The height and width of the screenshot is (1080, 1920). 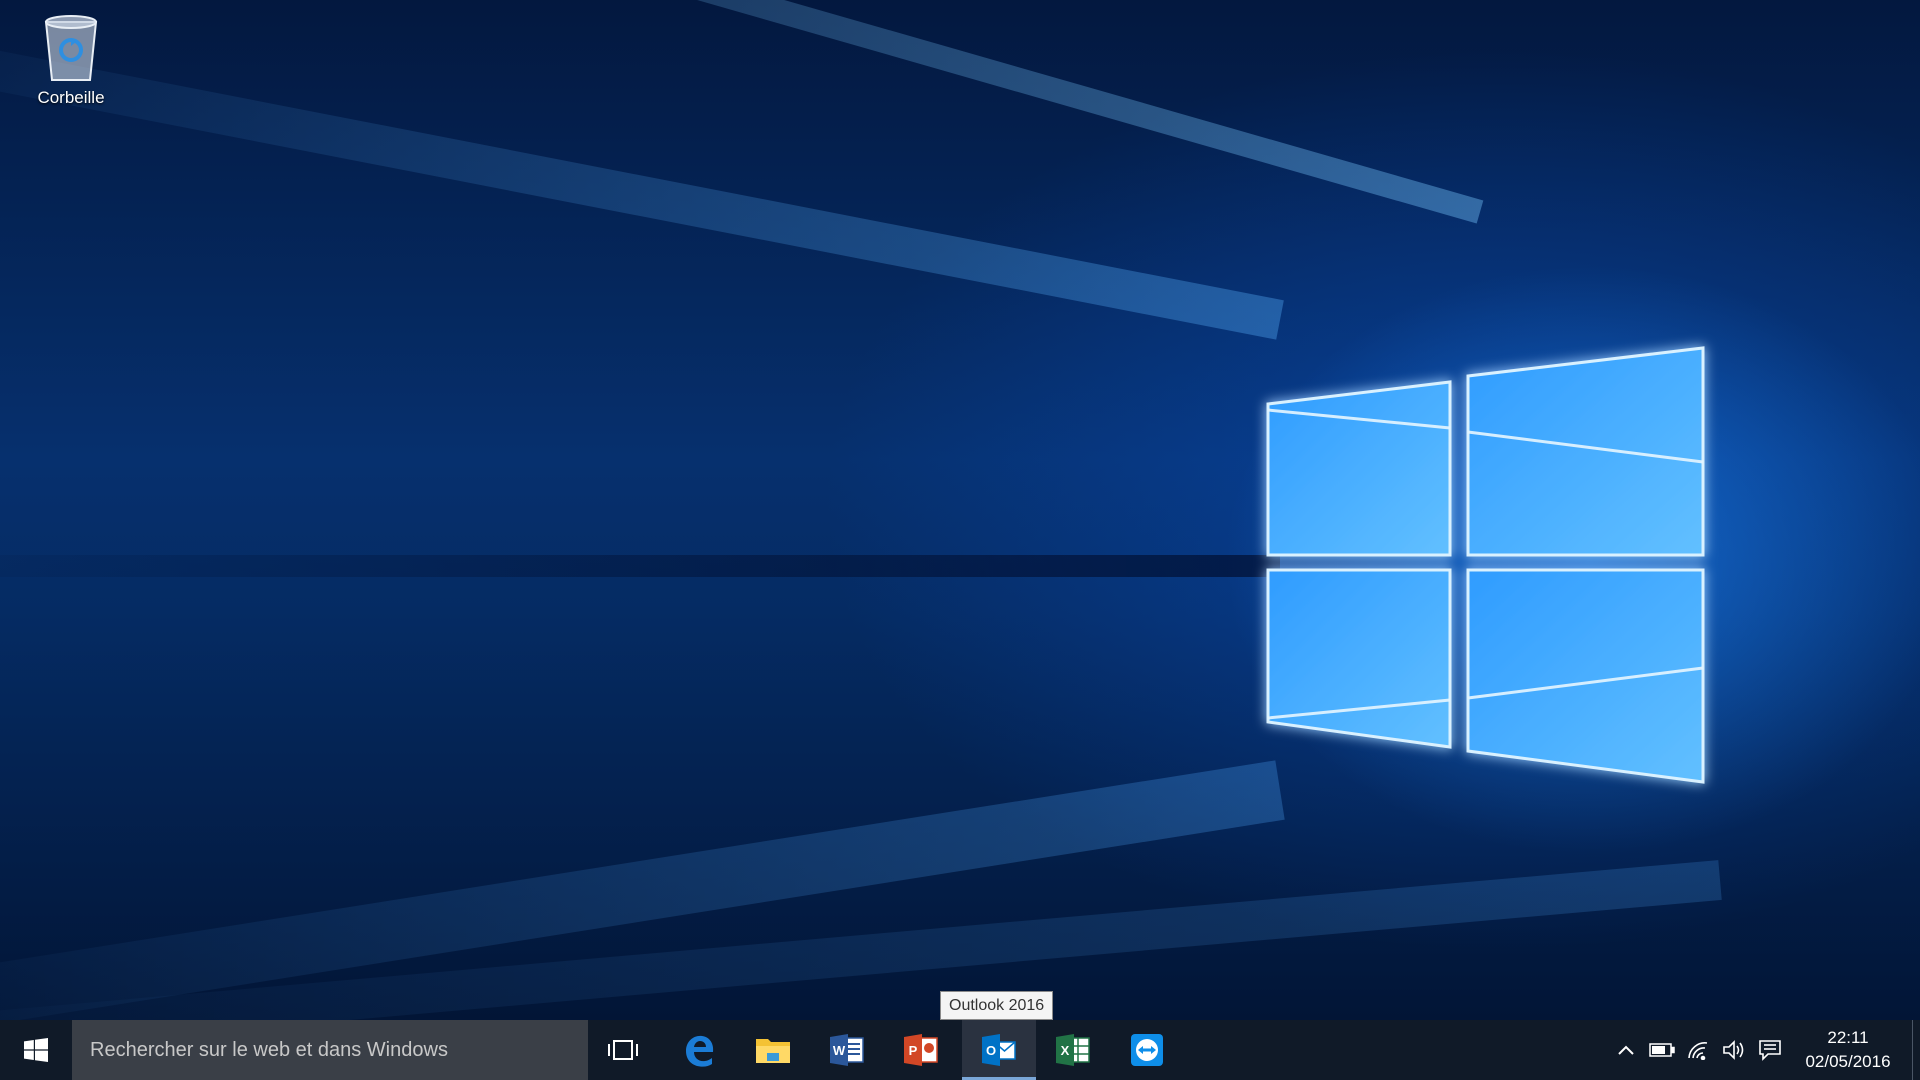 I want to click on desktop-icon-recycle-bin: Corbeille, so click(x=71, y=59).